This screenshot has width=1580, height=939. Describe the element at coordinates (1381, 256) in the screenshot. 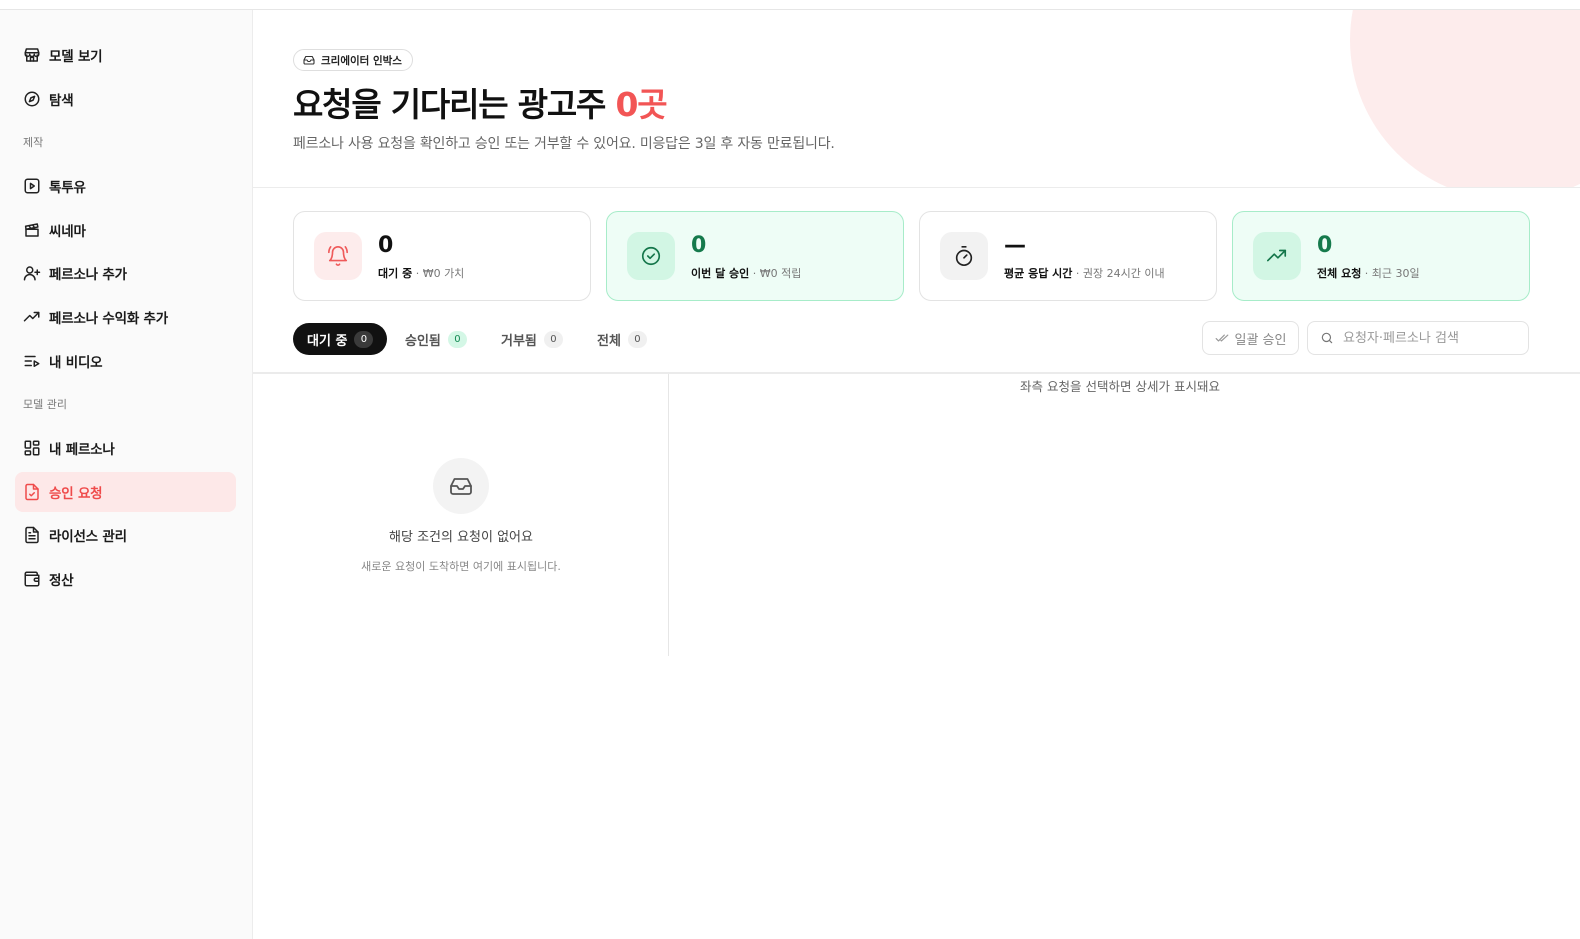

I see `stat-card-total-requests: 0 전체 요청 · 최근 30일` at that location.